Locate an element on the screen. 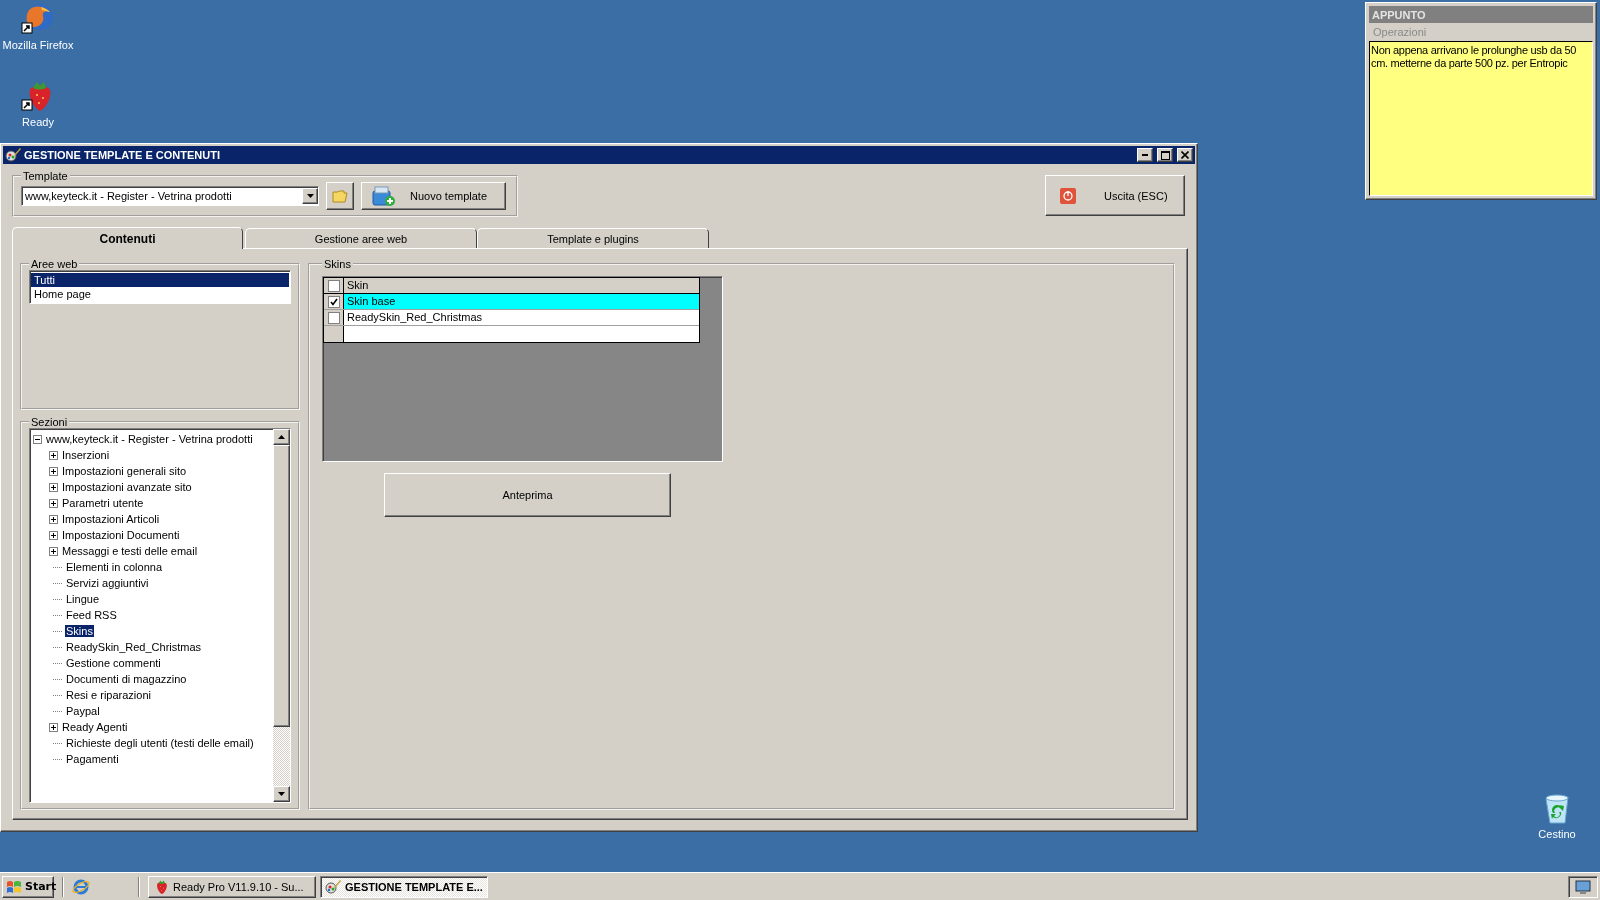 This screenshot has height=900, width=1600. group-label: Skins is located at coordinates (337, 264).